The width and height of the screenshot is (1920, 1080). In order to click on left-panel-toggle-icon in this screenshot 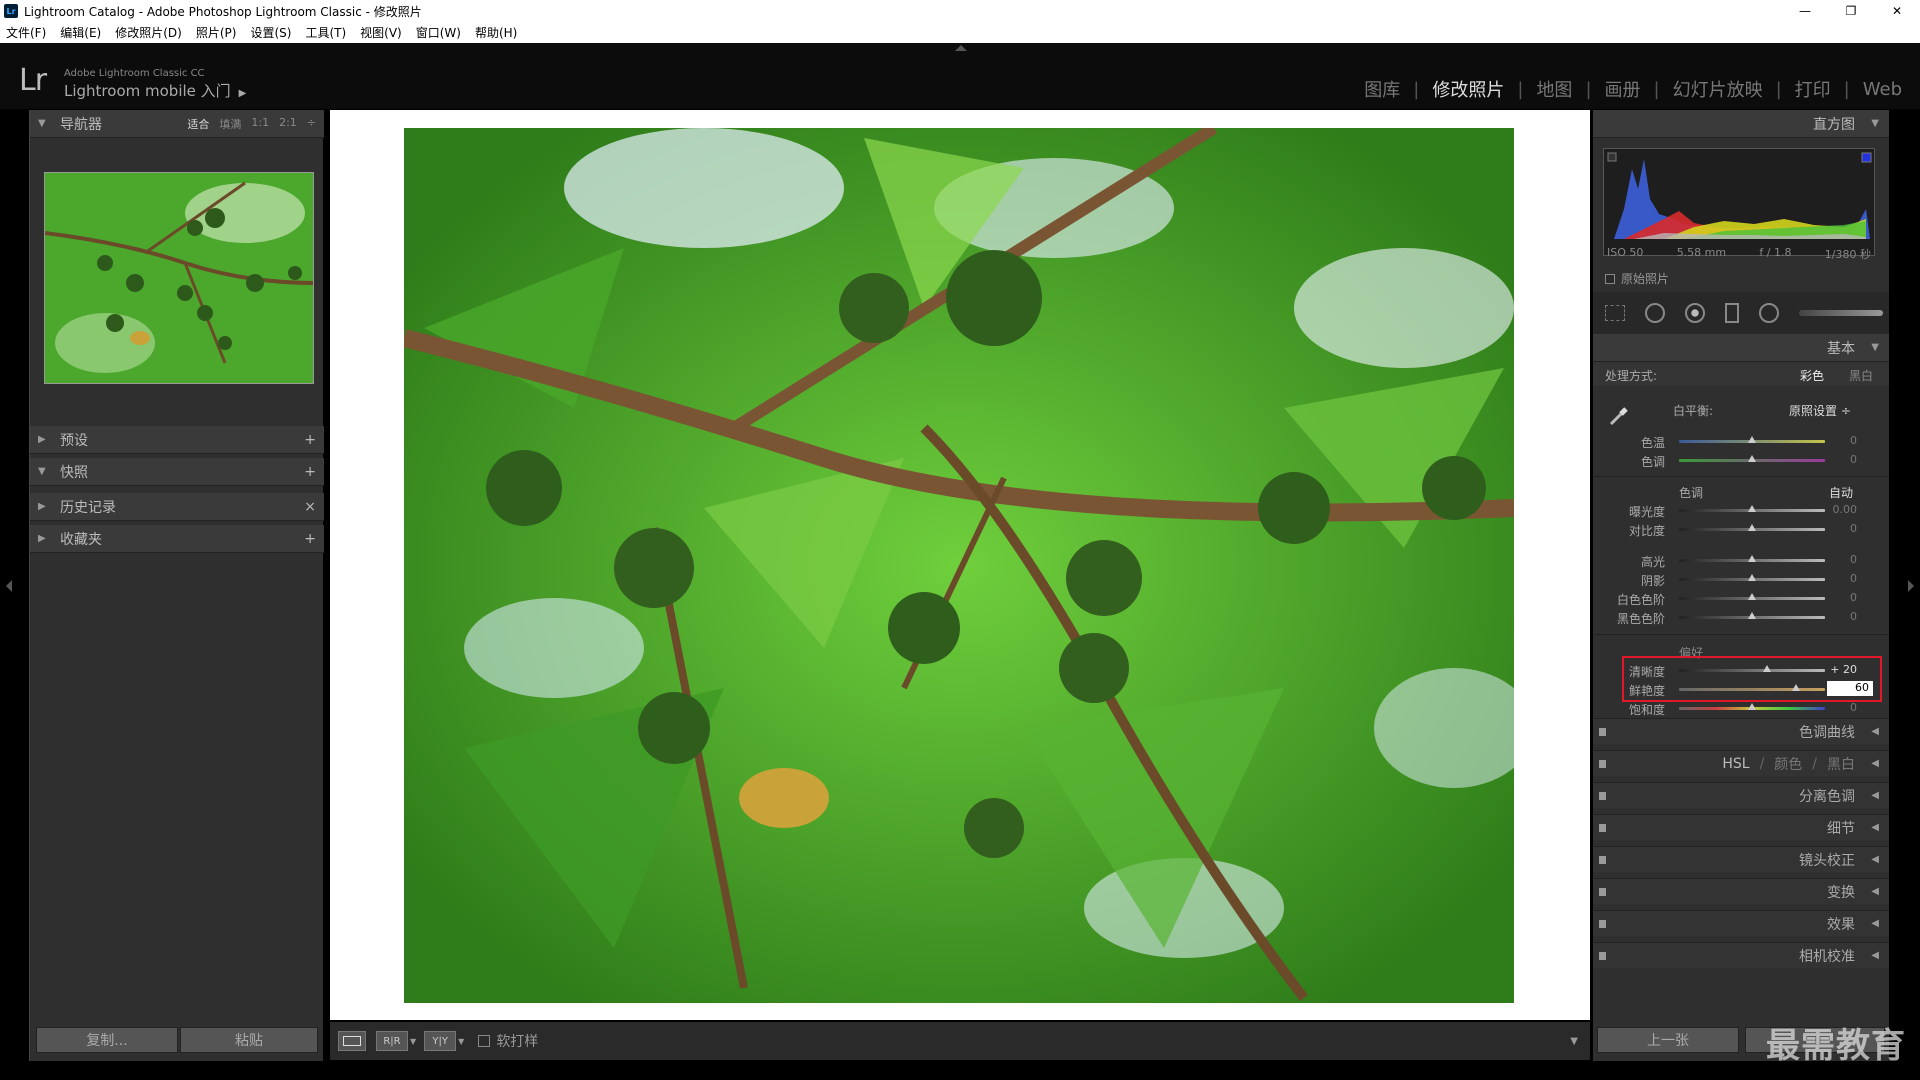, I will do `click(9, 586)`.